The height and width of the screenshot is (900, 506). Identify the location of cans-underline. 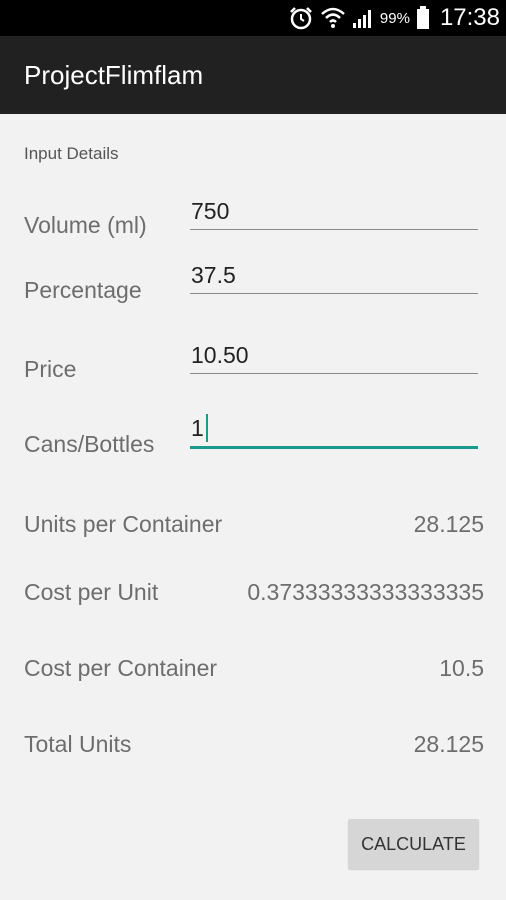
(334, 447).